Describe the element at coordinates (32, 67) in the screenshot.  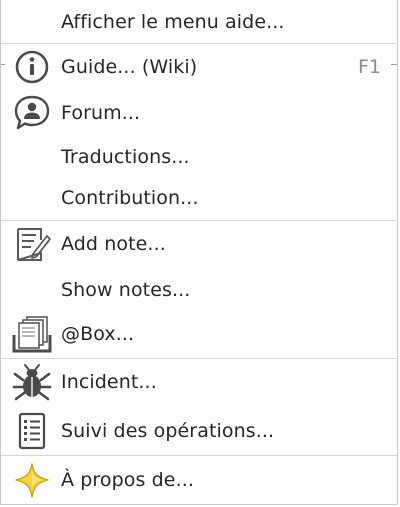
I see `info-icon` at that location.